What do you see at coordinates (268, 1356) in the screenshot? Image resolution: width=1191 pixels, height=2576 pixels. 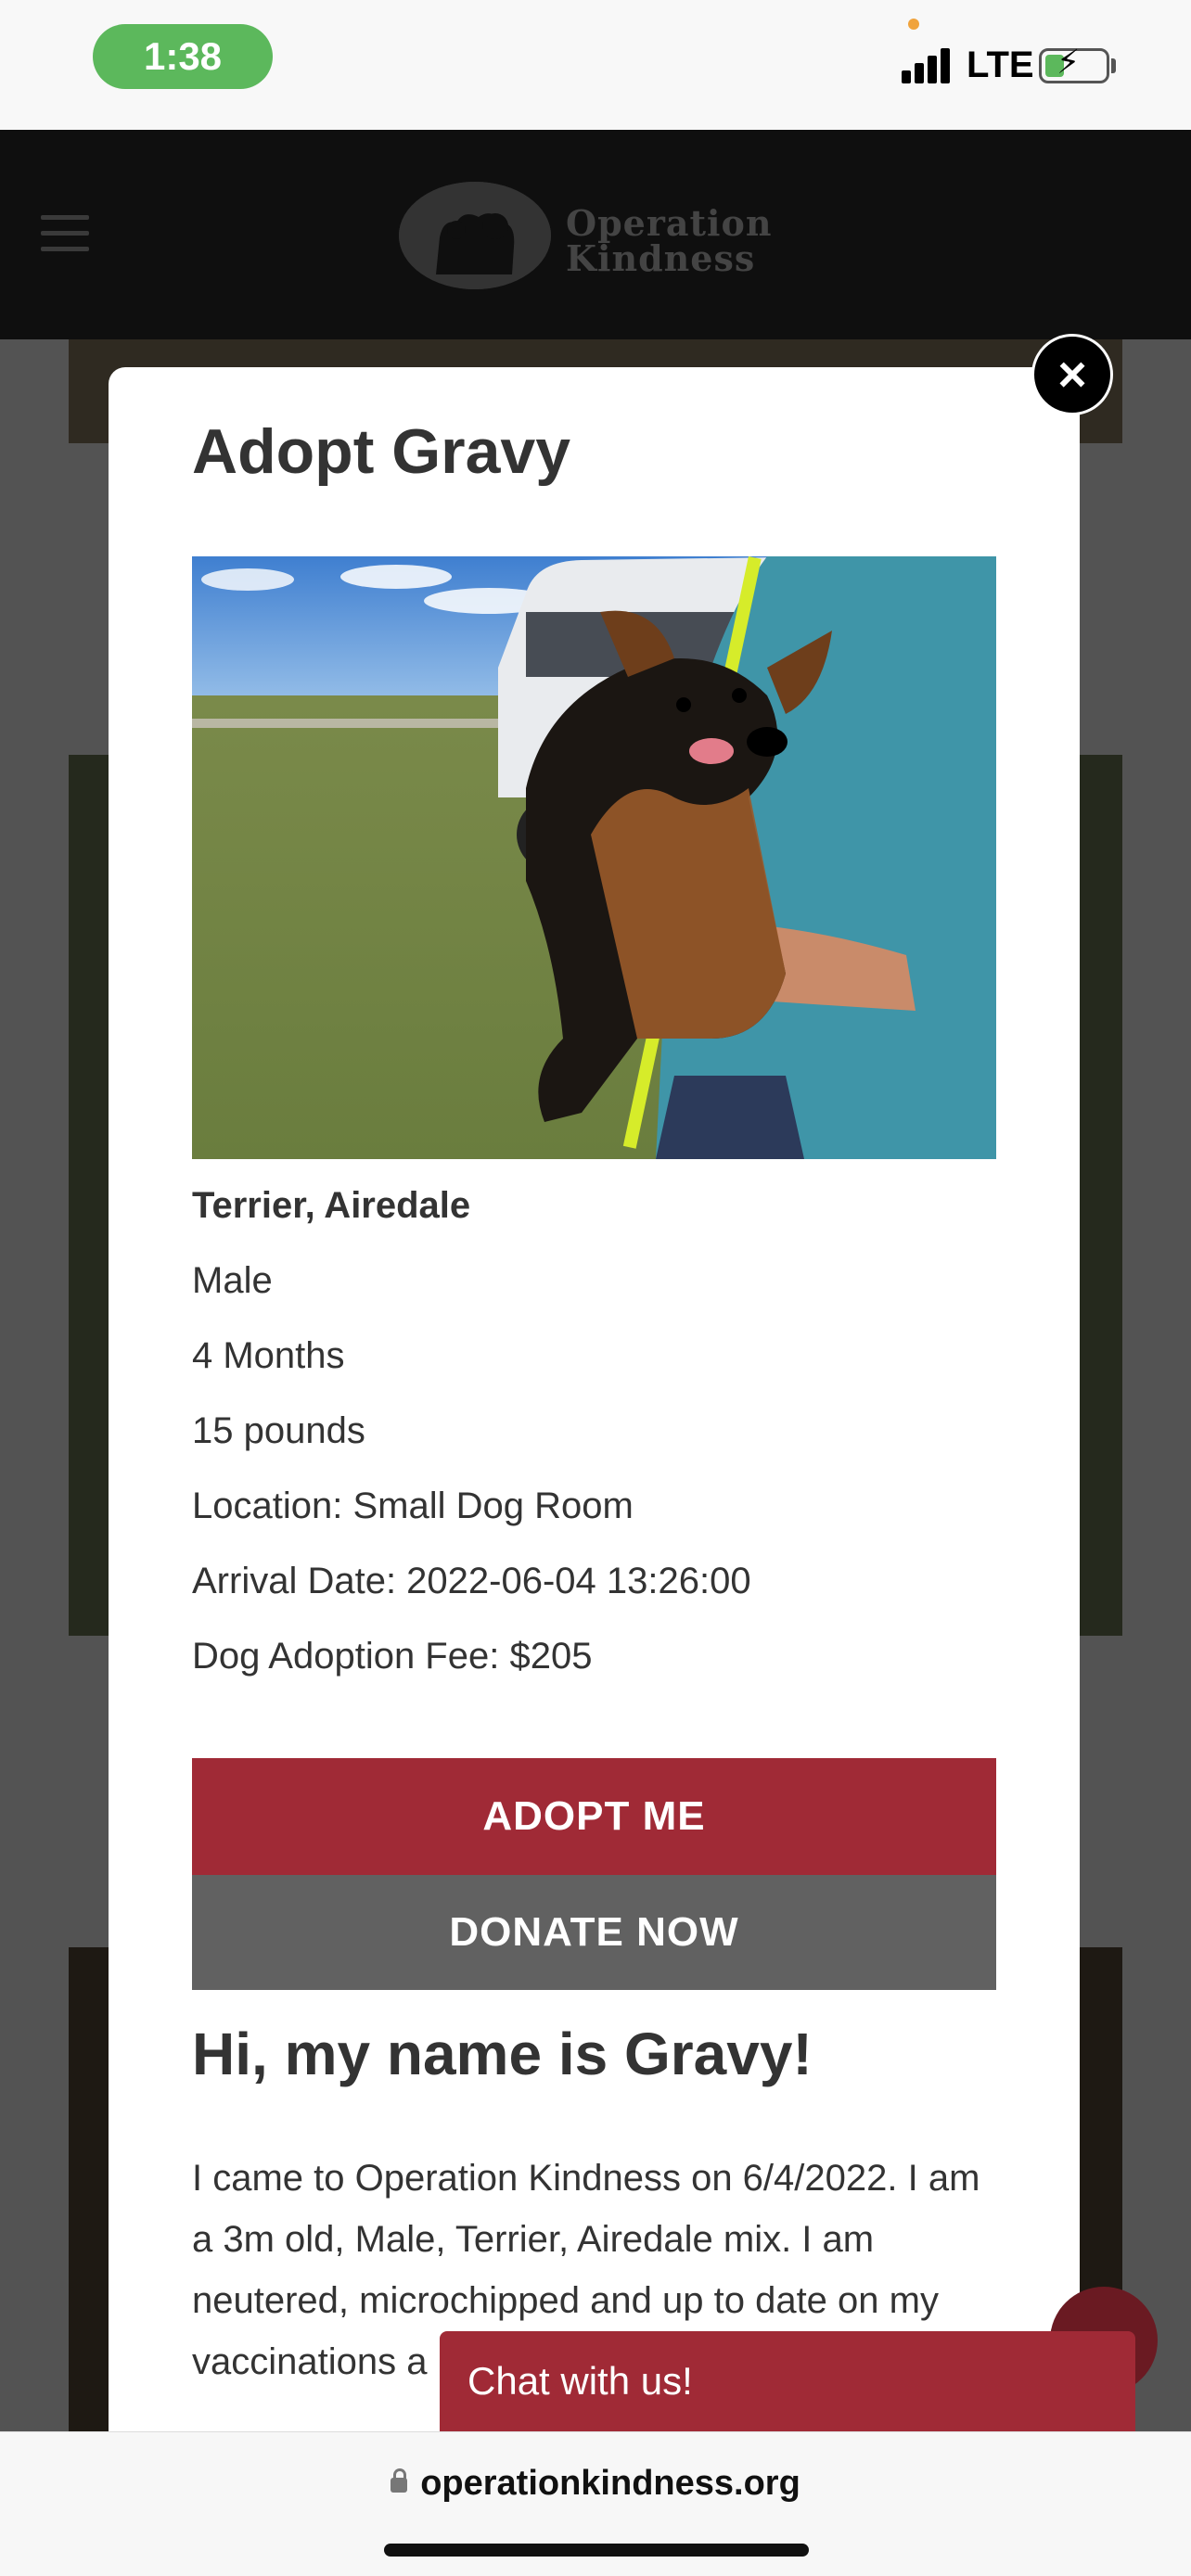 I see `pet-age: 4 Months` at bounding box center [268, 1356].